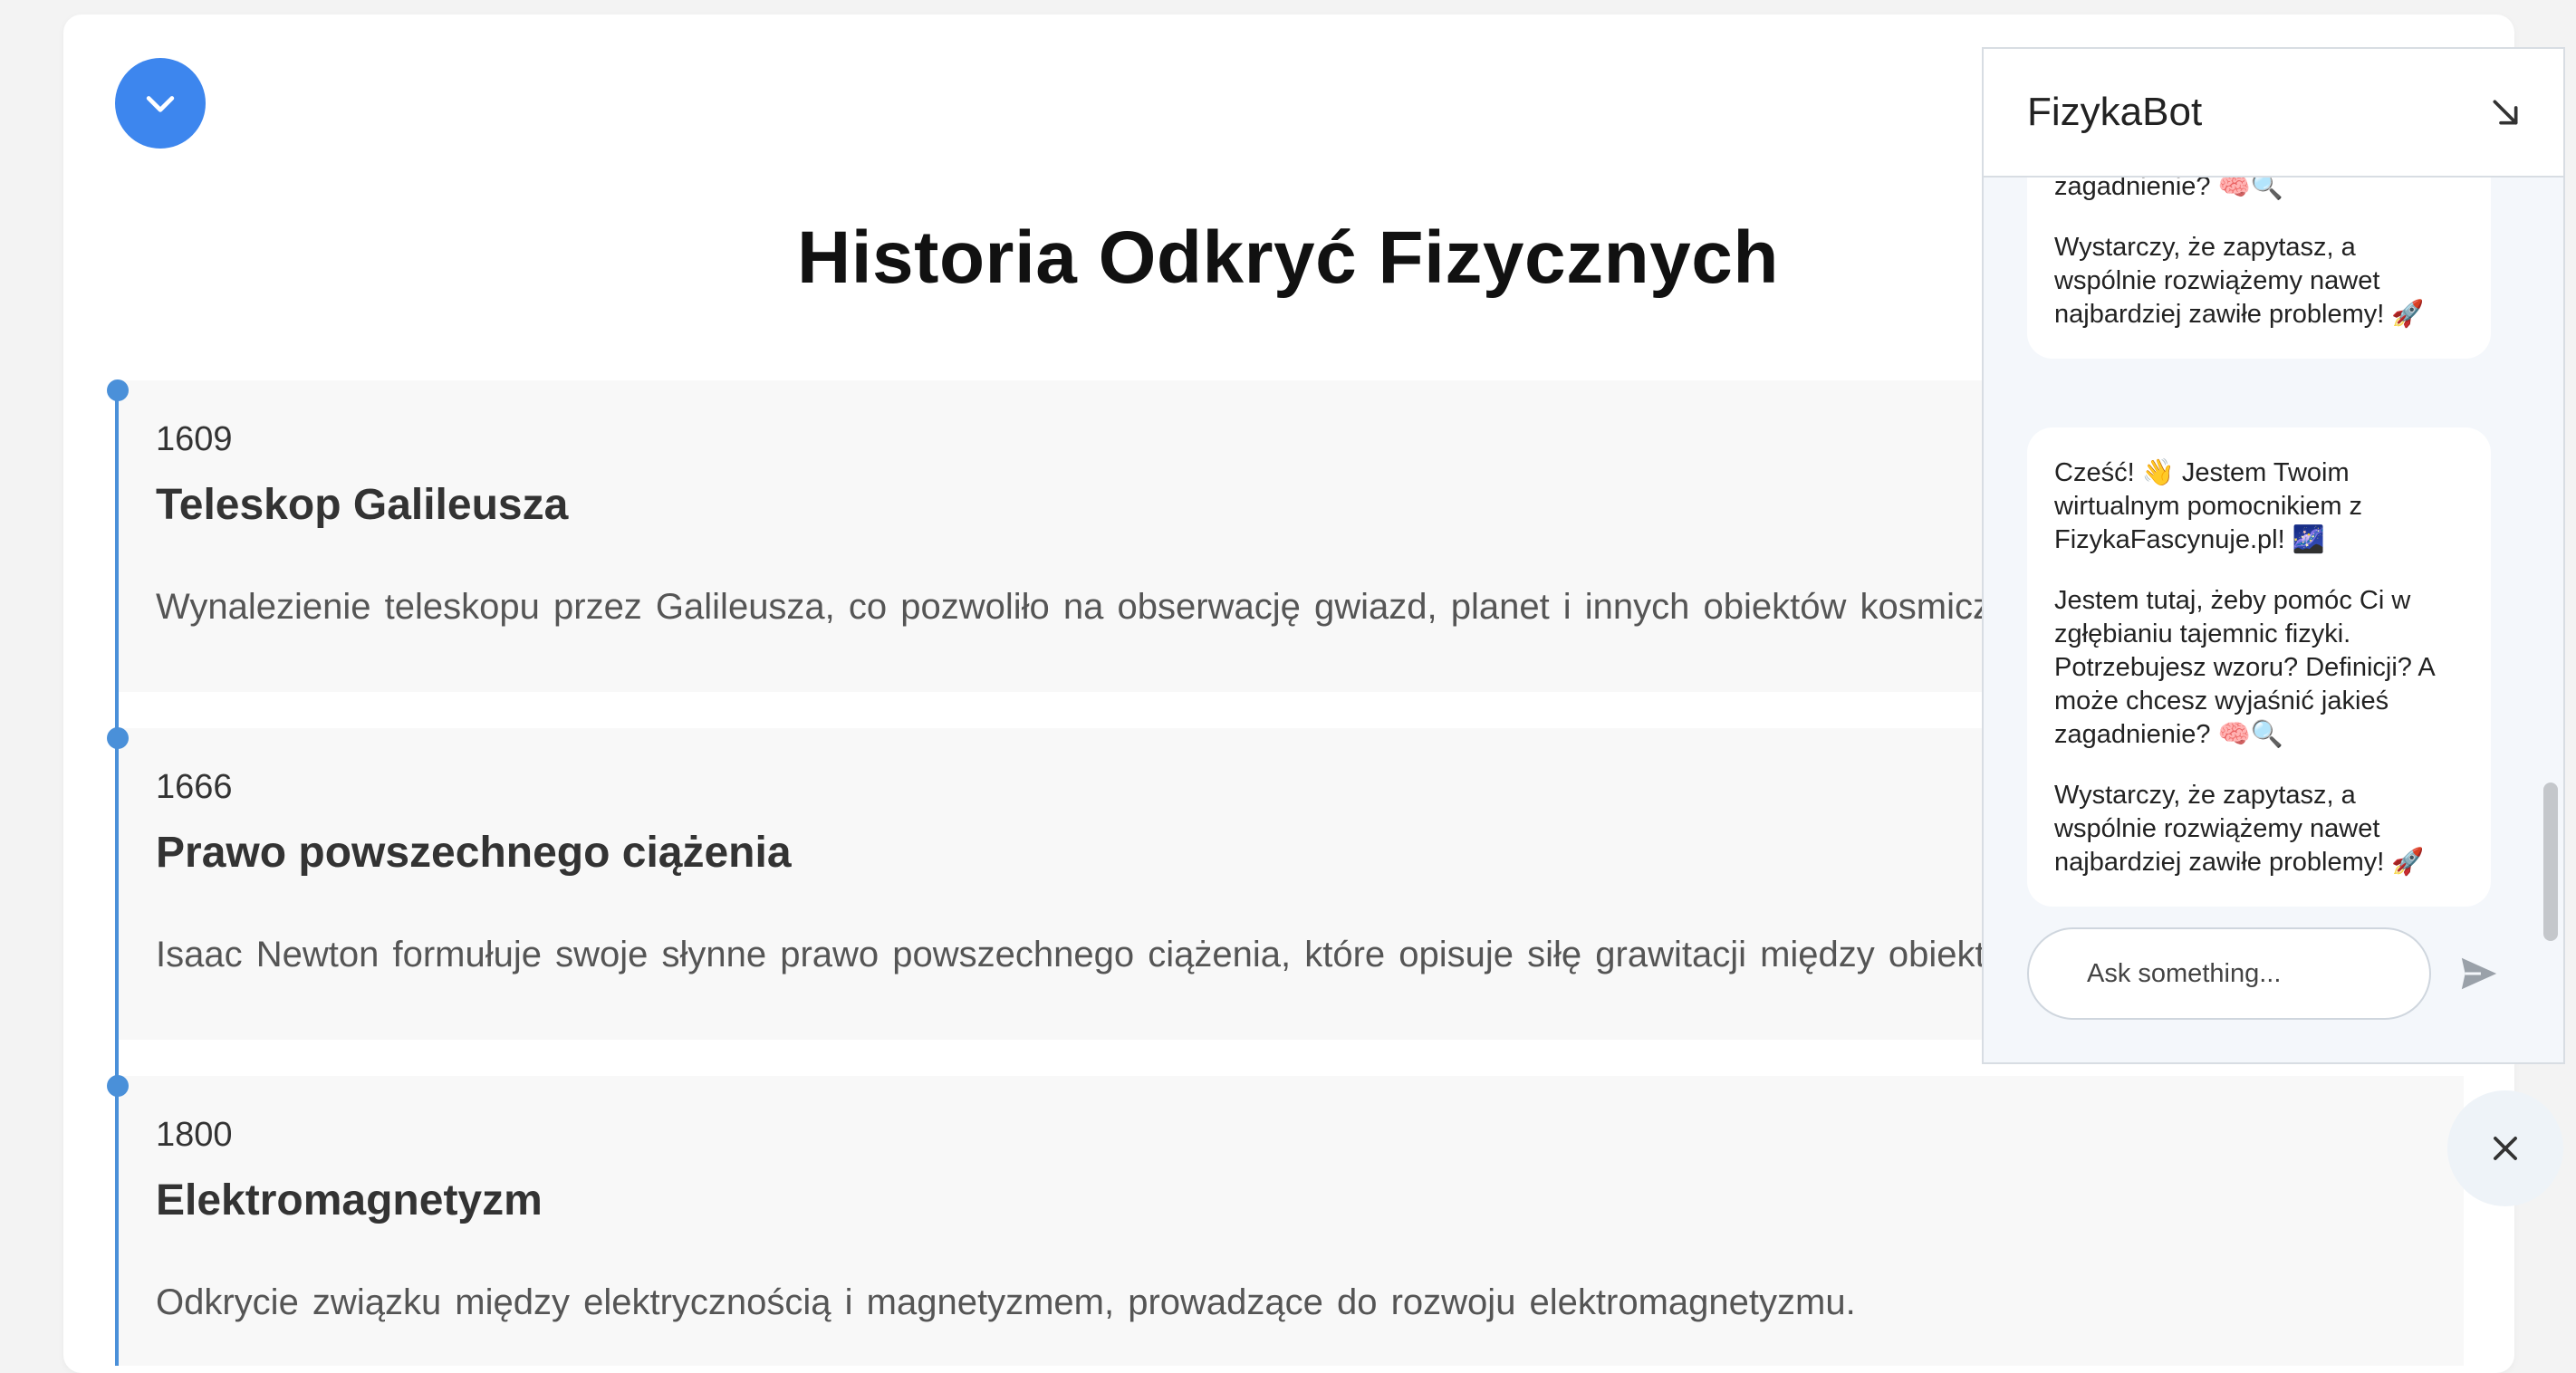 The image size is (2576, 1373). I want to click on event-year: 1666, so click(194, 787).